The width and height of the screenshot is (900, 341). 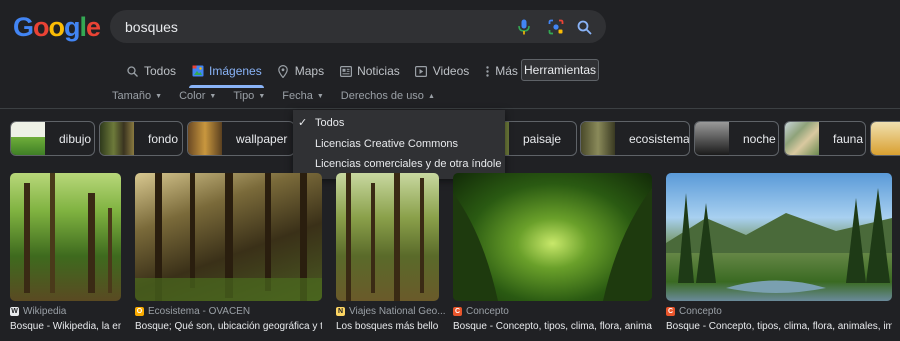 I want to click on chip-wallpaper: wallpaper, so click(x=241, y=138).